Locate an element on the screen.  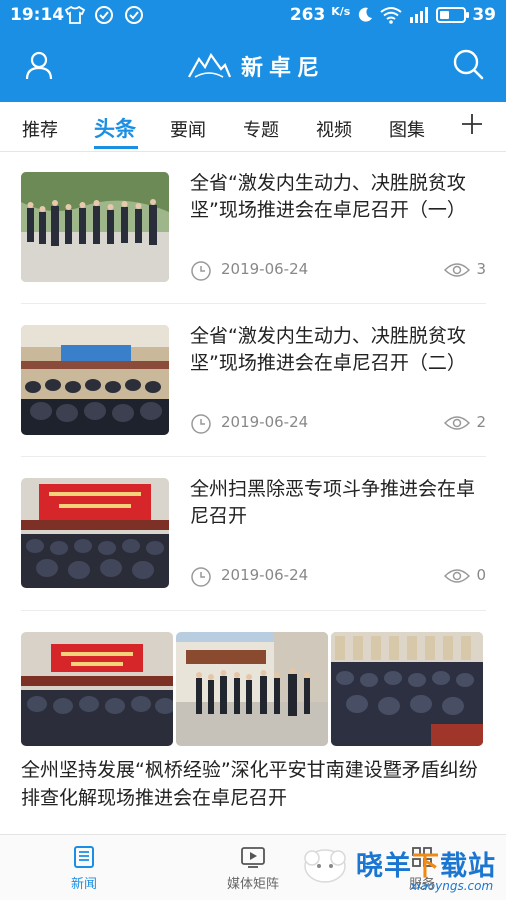
app-logo: 新卓尼 is located at coordinates (256, 66).